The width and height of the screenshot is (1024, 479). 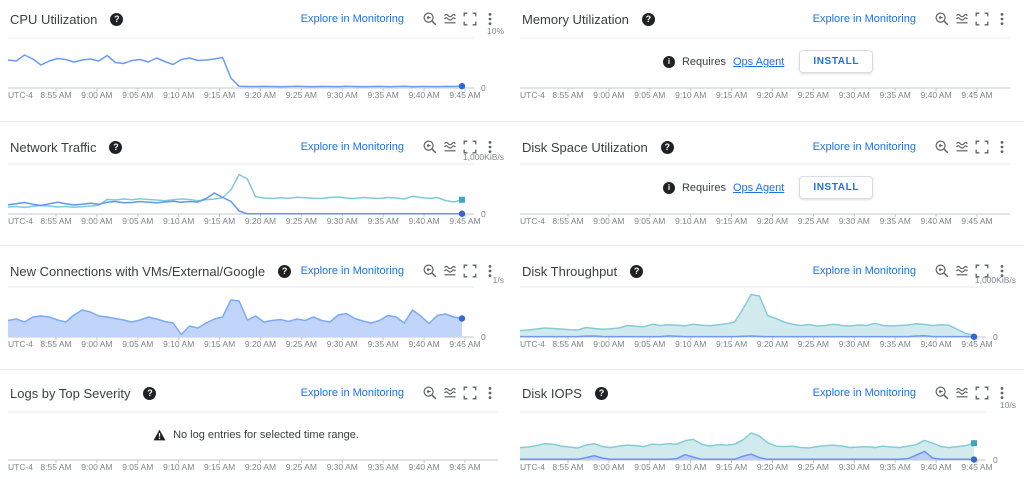 I want to click on panel-title: CPU Utilization, so click(x=54, y=19).